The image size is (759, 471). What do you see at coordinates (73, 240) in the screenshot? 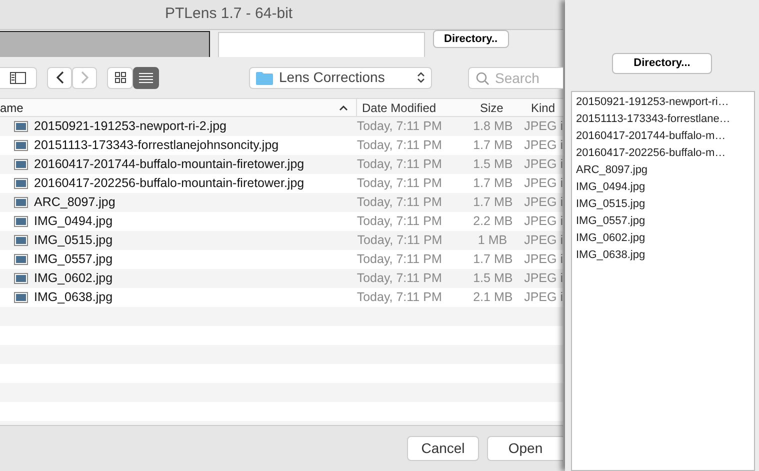
I see `file-name: IMG_0515.jpg` at bounding box center [73, 240].